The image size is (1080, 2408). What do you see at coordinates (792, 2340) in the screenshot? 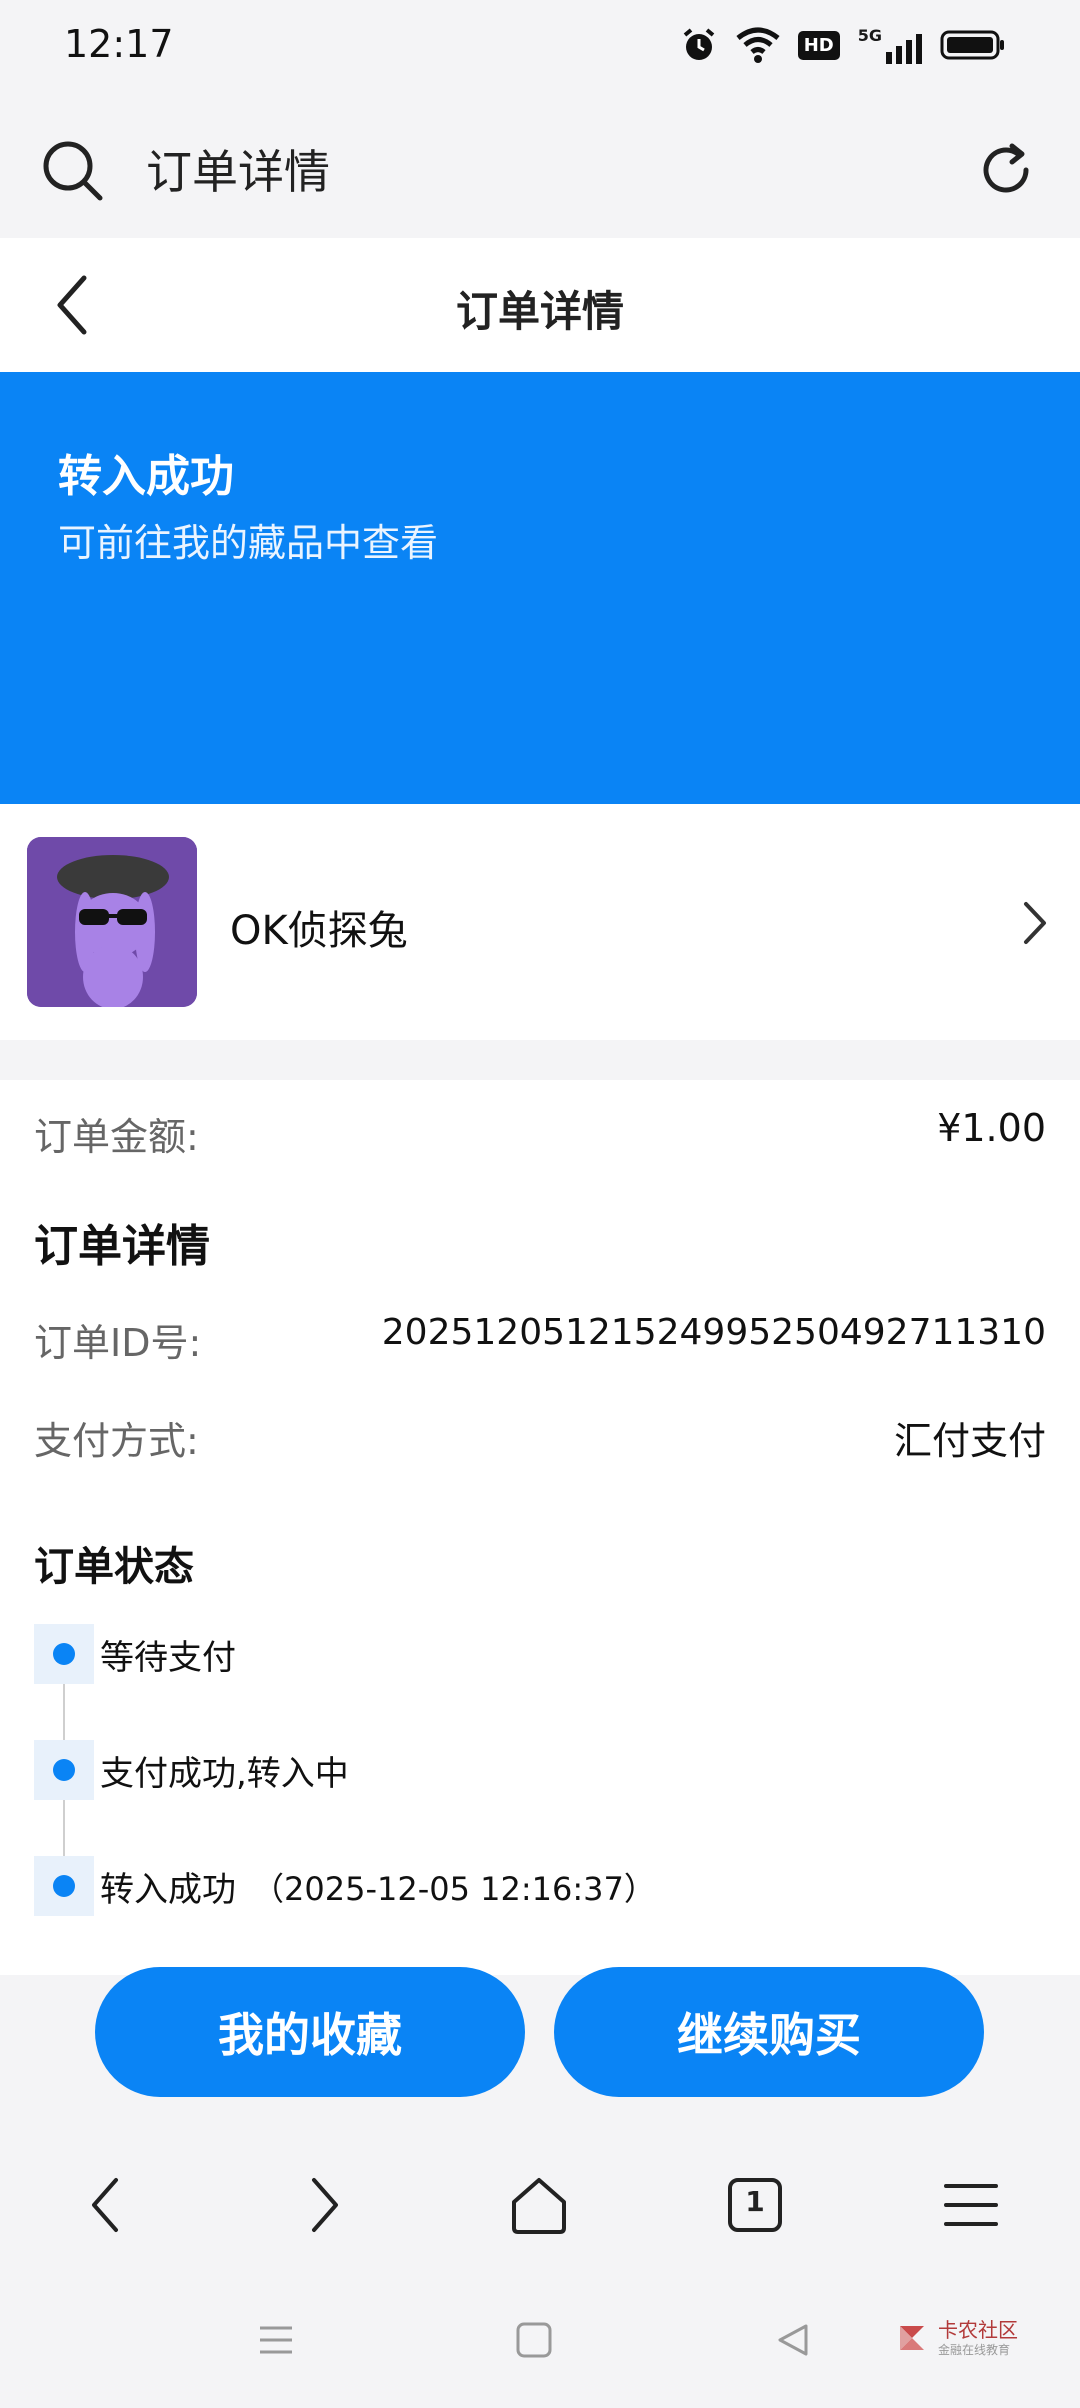
I see `system-back-icon` at bounding box center [792, 2340].